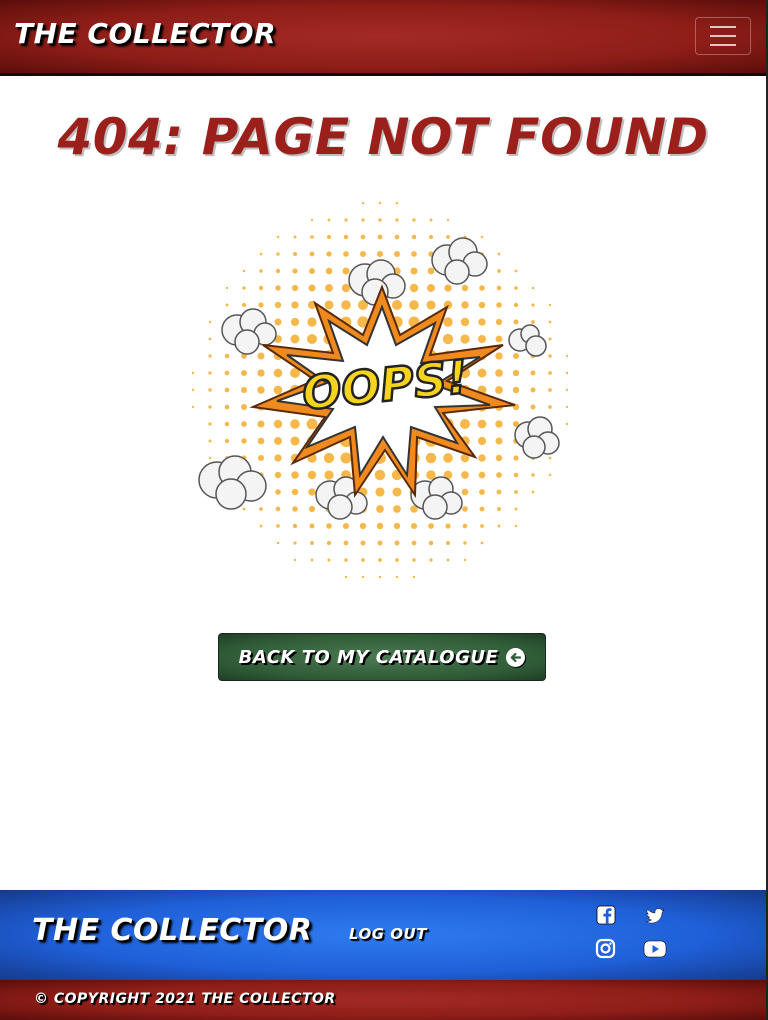 This screenshot has height=1020, width=768. Describe the element at coordinates (368, 657) in the screenshot. I see `back-button-label: Back to My Catalogue` at that location.